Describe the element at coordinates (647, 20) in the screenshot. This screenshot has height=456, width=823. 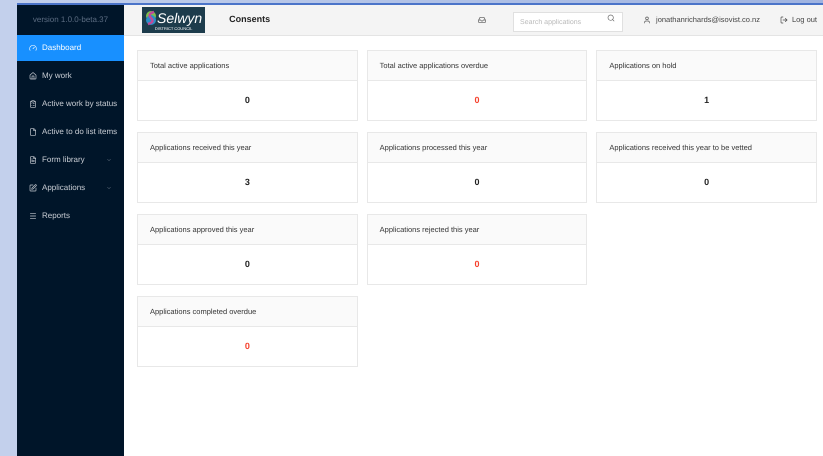
I see `user-icon` at that location.